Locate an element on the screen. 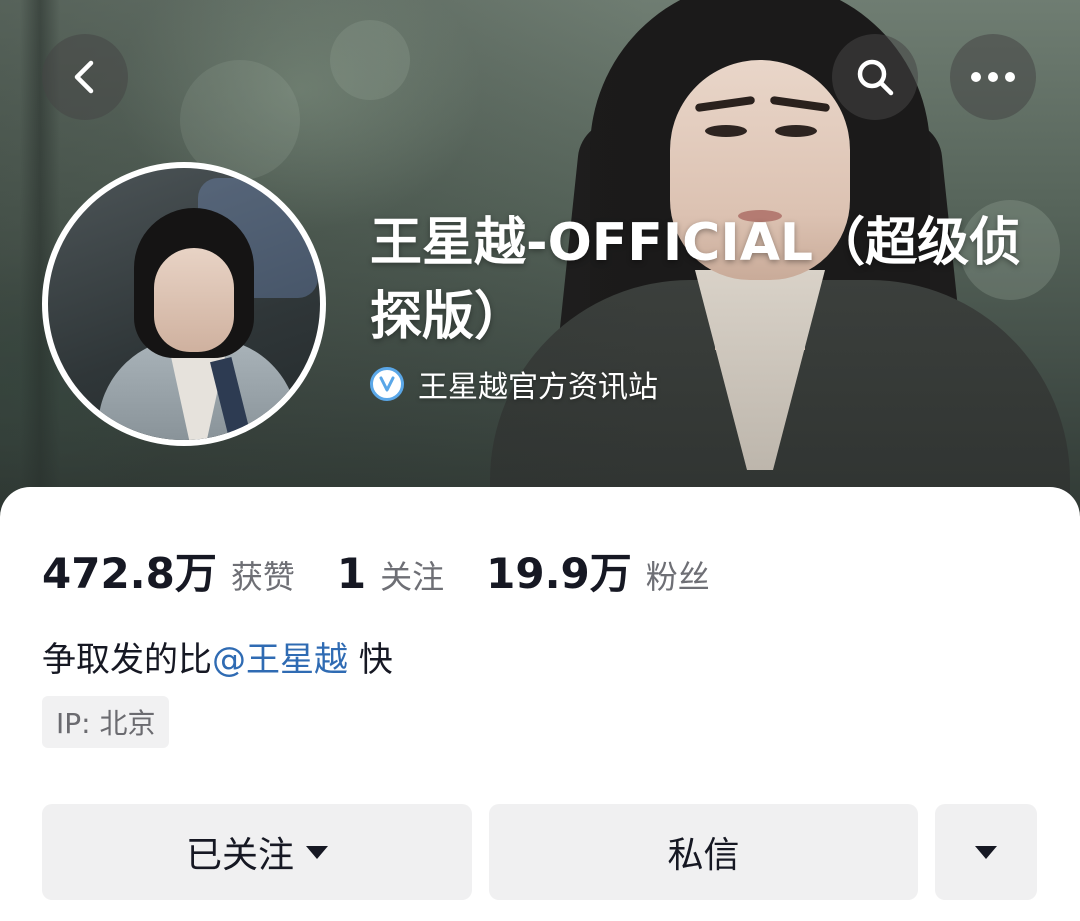 The width and height of the screenshot is (1080, 921). search-button is located at coordinates (875, 77).